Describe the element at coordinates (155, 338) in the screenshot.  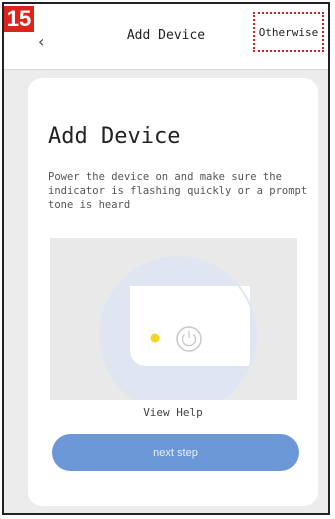
I see `indicator-light-icon` at that location.